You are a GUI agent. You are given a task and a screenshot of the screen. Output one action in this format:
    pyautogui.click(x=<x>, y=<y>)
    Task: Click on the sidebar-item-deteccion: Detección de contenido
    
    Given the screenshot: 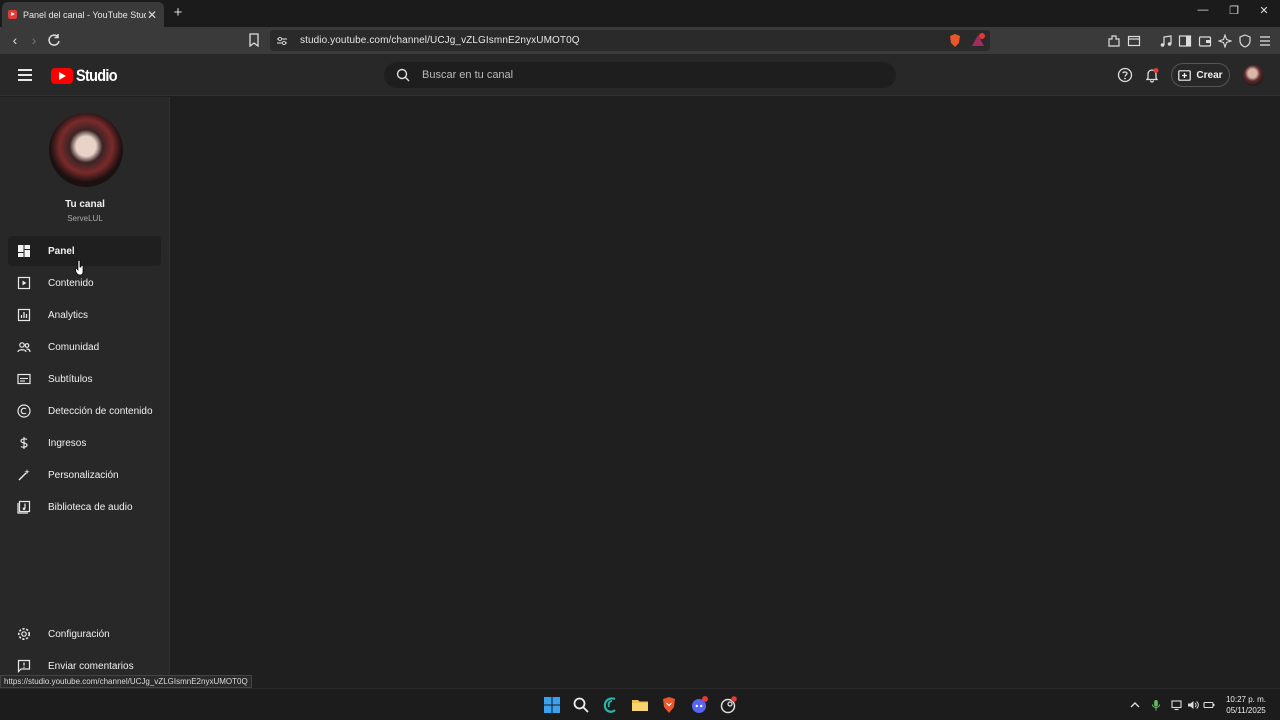 What is the action you would take?
    pyautogui.click(x=84, y=411)
    